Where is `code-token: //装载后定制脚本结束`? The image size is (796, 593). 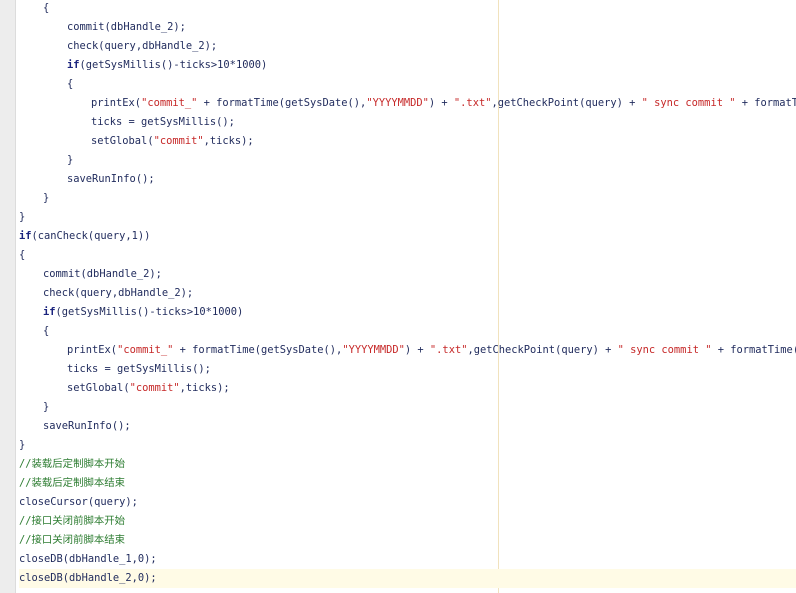
code-token: //装载后定制脚本结束 is located at coordinates (72, 483).